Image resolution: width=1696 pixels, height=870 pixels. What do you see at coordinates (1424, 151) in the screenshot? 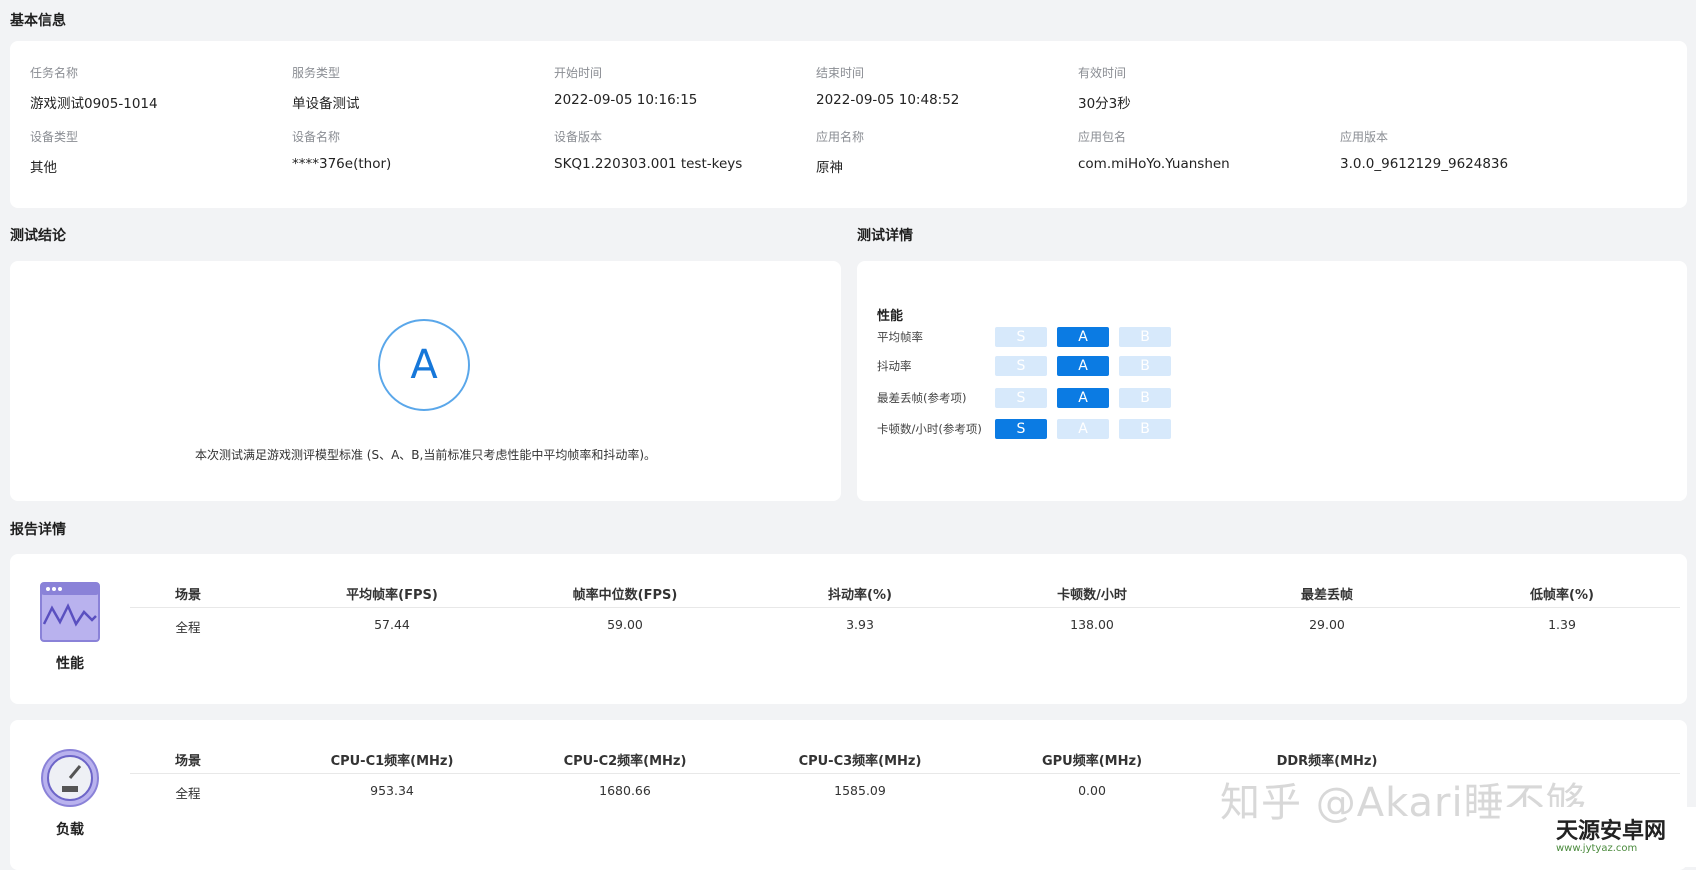
I see `info-app-version: 应用版本 3.0.0_9612129_9624836` at bounding box center [1424, 151].